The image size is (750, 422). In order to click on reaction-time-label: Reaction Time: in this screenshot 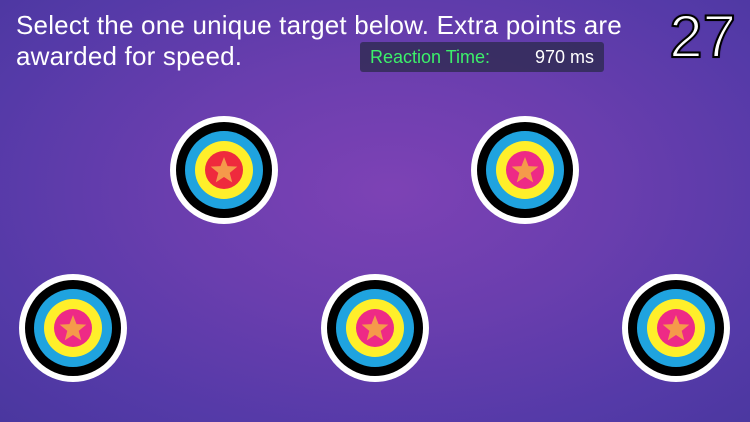, I will do `click(430, 56)`.